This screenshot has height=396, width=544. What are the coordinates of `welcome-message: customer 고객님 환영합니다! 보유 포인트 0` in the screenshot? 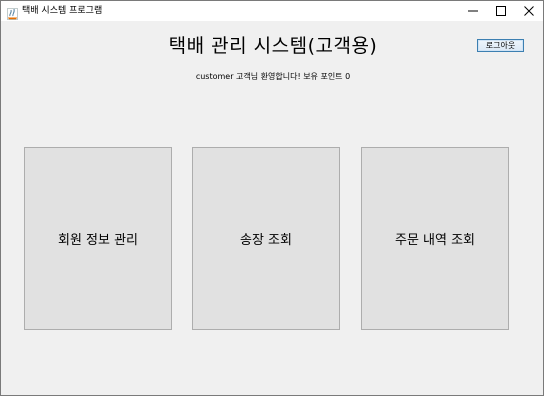 It's located at (273, 76).